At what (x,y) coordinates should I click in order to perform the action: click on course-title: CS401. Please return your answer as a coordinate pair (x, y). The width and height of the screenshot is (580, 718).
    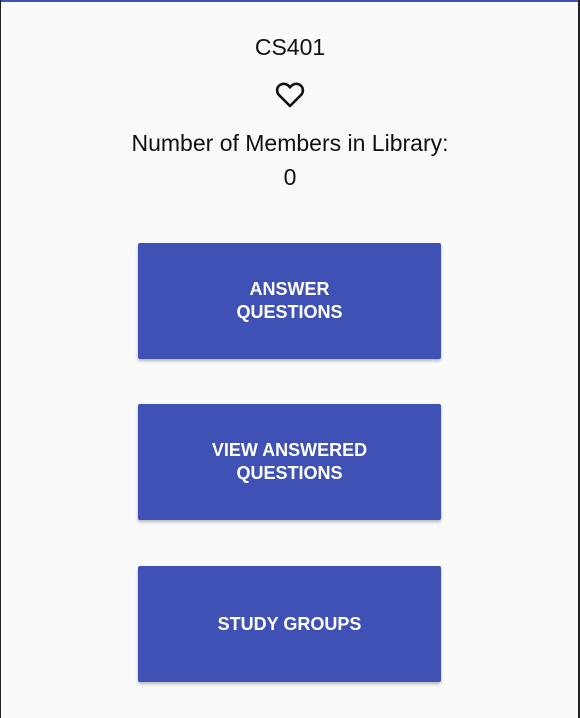
    Looking at the image, I should click on (290, 47).